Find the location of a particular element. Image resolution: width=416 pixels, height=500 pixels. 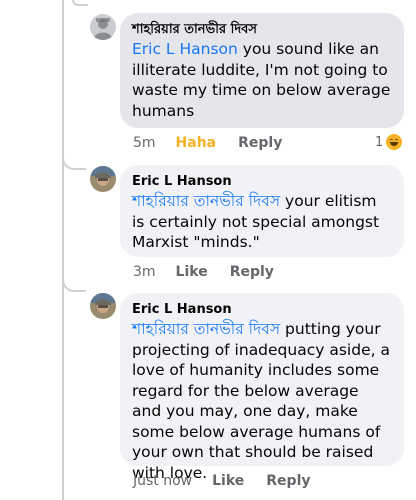

comment-actions: 3m Like Reply is located at coordinates (214, 272).